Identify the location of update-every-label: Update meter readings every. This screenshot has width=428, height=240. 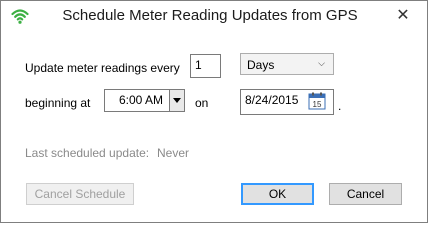
(102, 68).